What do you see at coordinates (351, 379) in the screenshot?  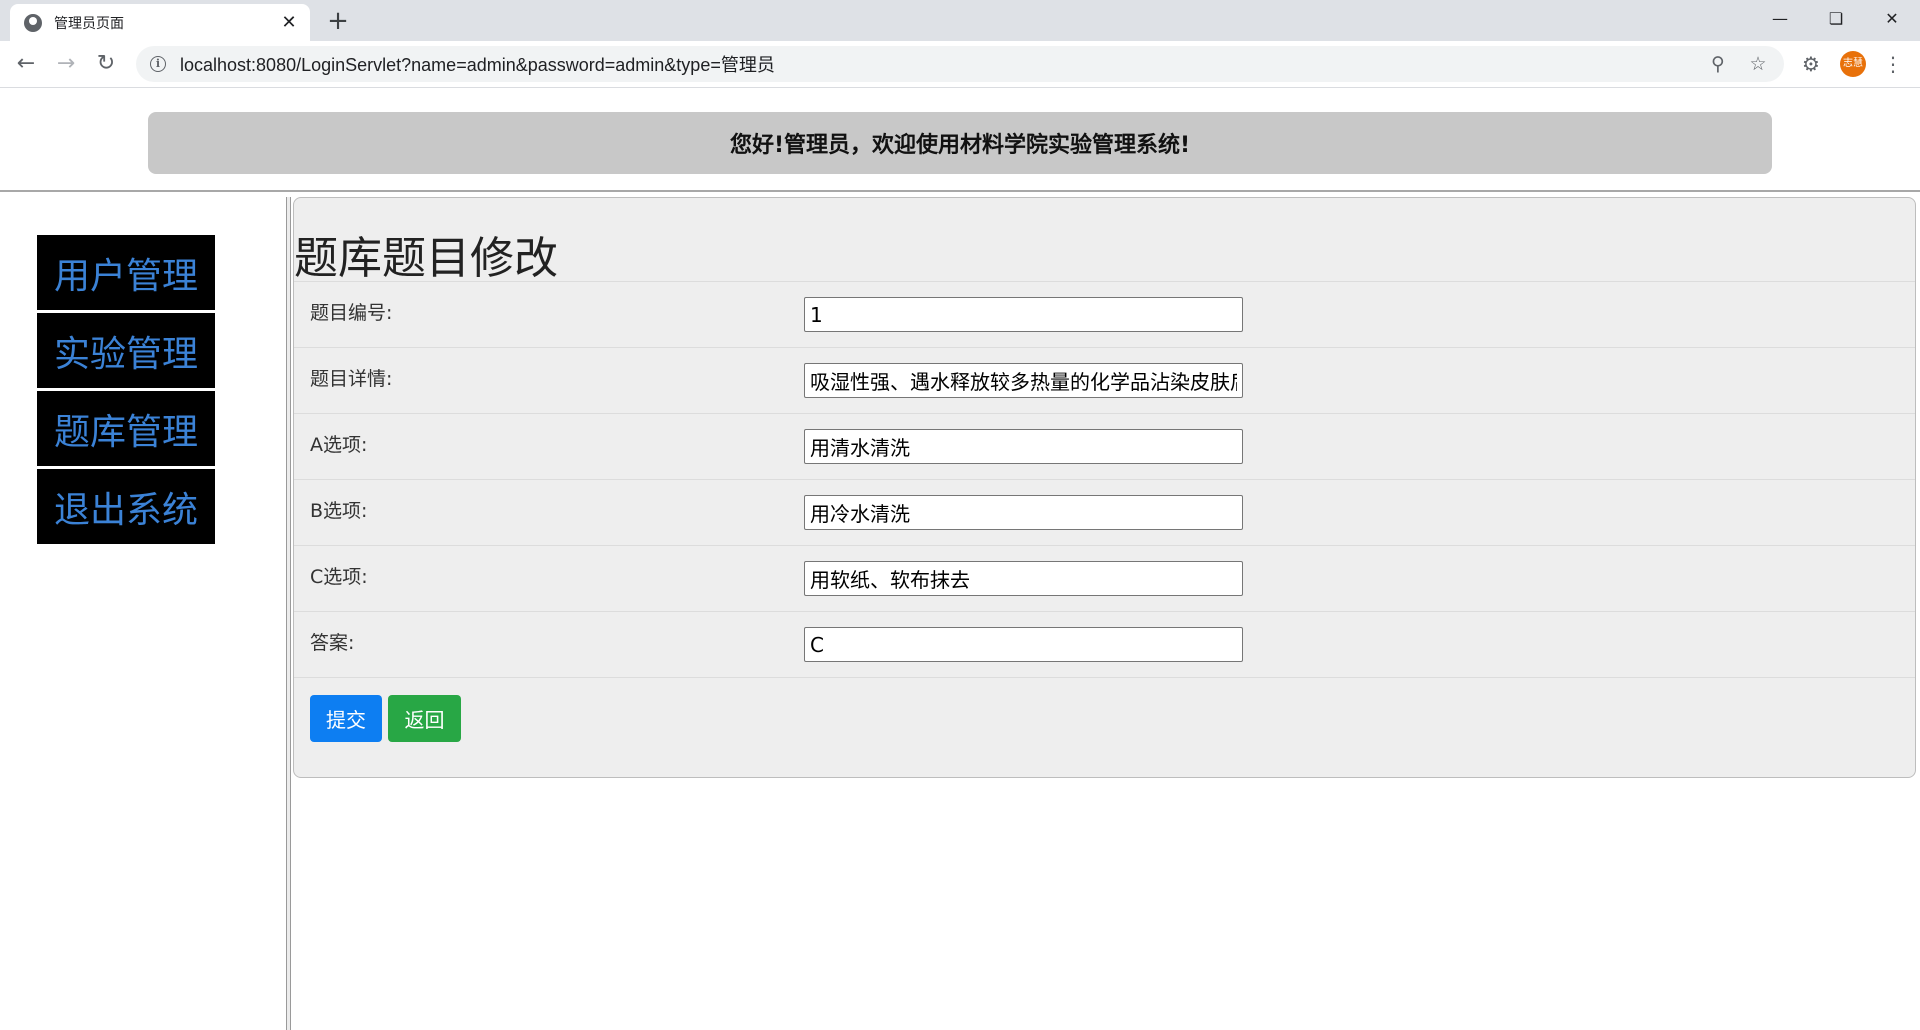 I see `question-detail-label: 题目详情:` at bounding box center [351, 379].